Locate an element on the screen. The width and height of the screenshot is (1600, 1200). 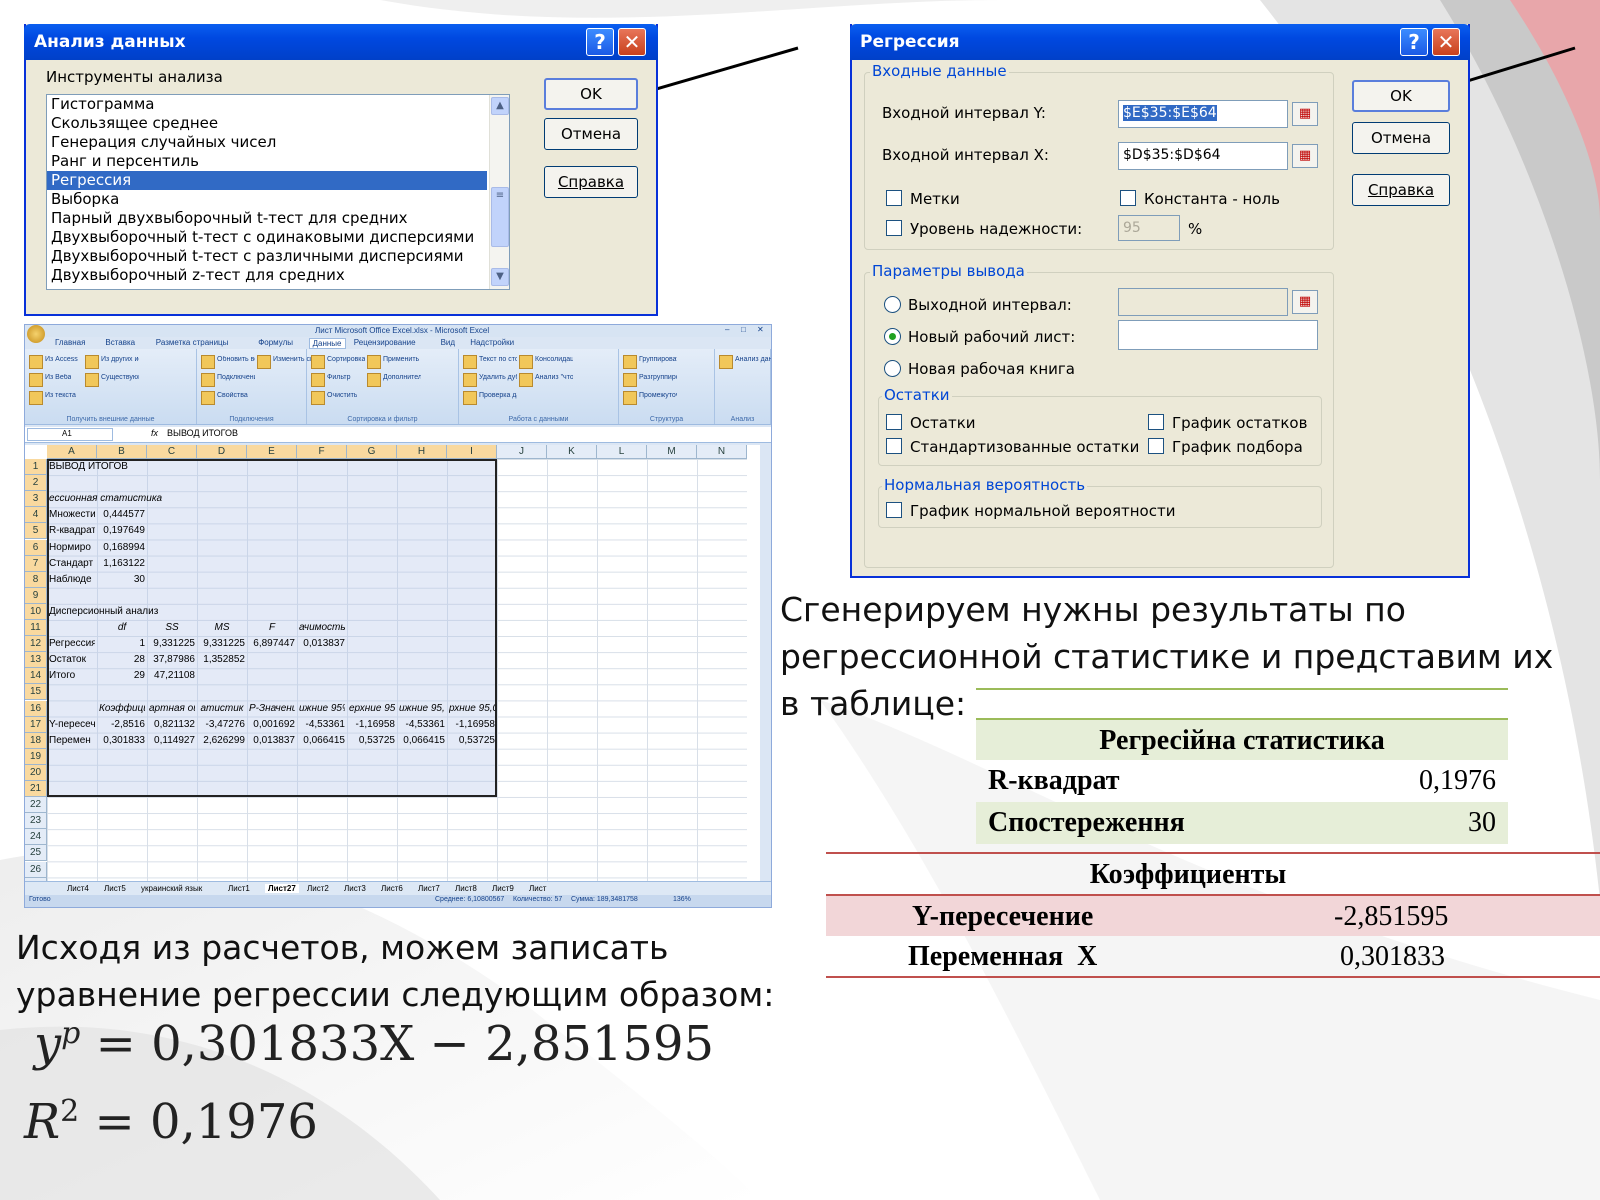
cell: 0,197649 is located at coordinates (122, 531).